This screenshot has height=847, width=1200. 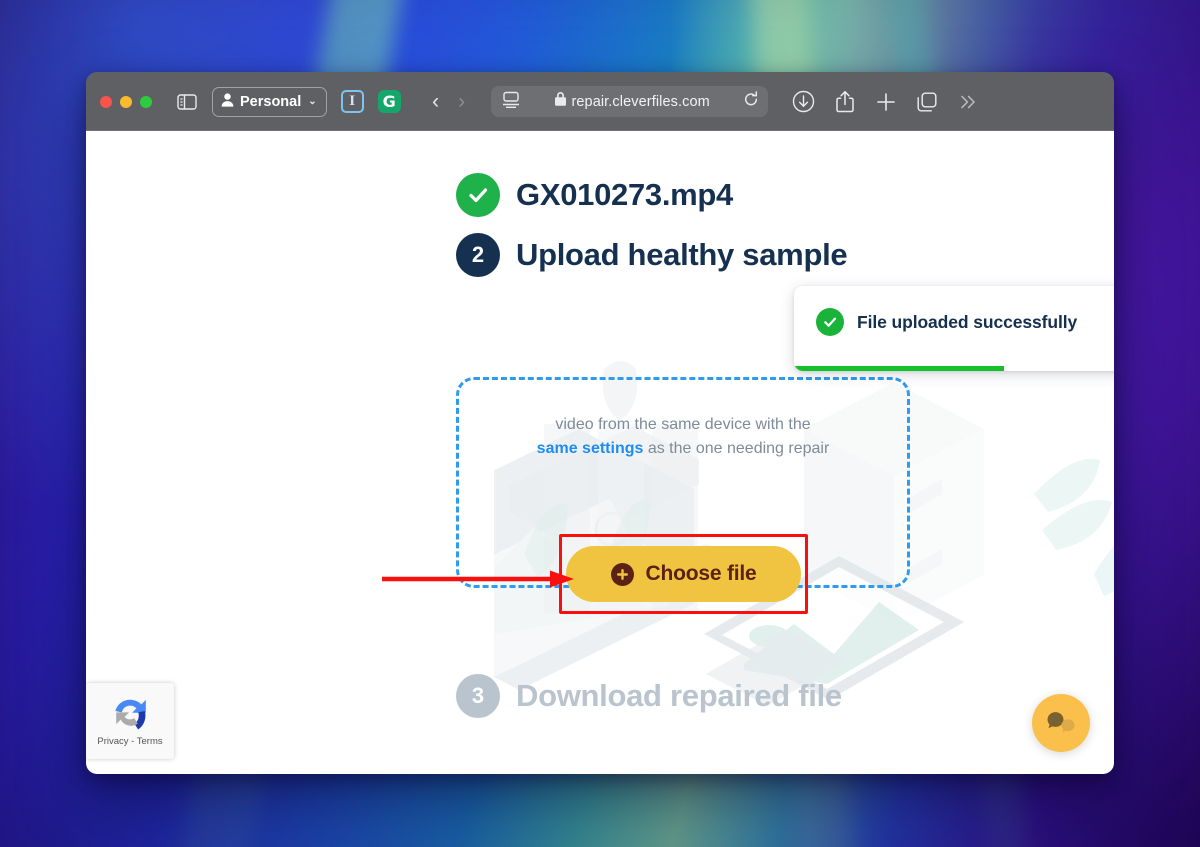 I want to click on step-2-row: 2 Upload healthy sample, so click(x=600, y=255).